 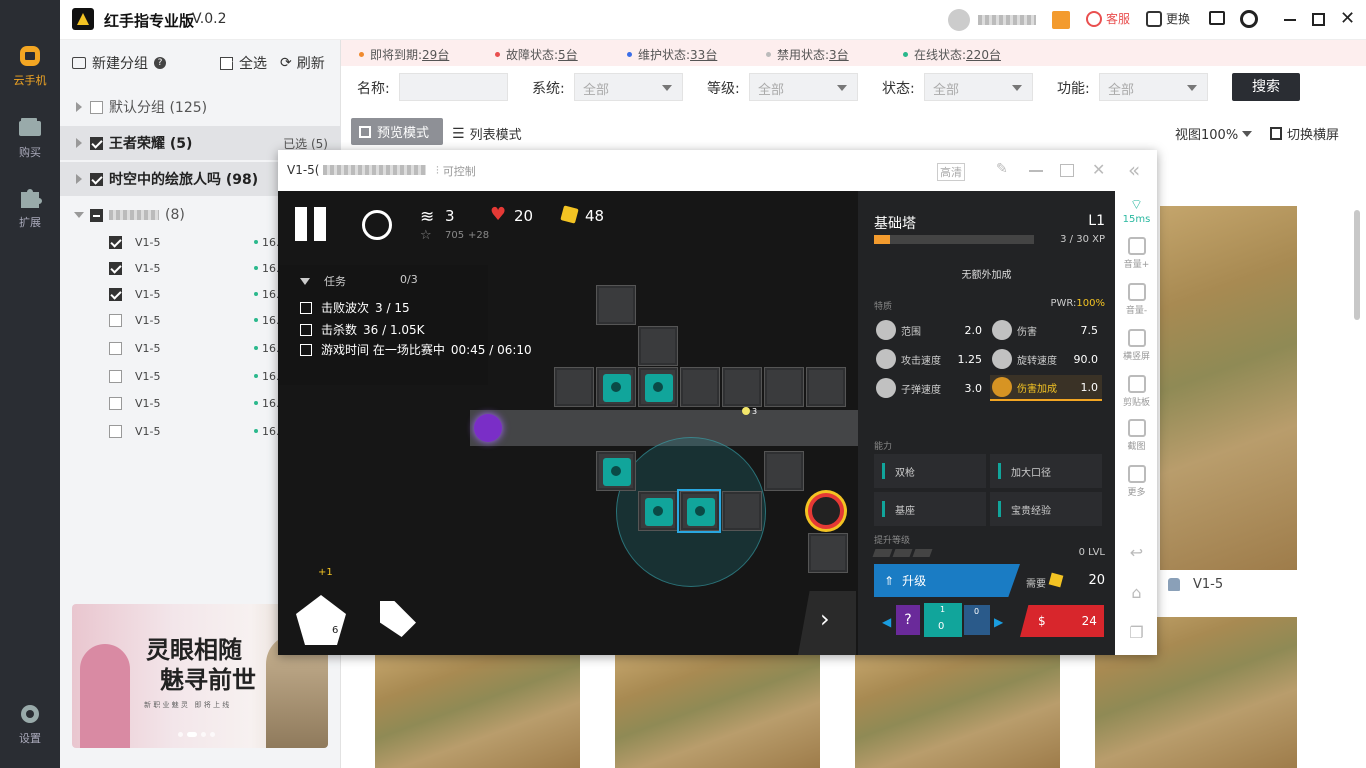 What do you see at coordinates (200, 107) in the screenshot?
I see `group-default: 默认分组 (125)` at bounding box center [200, 107].